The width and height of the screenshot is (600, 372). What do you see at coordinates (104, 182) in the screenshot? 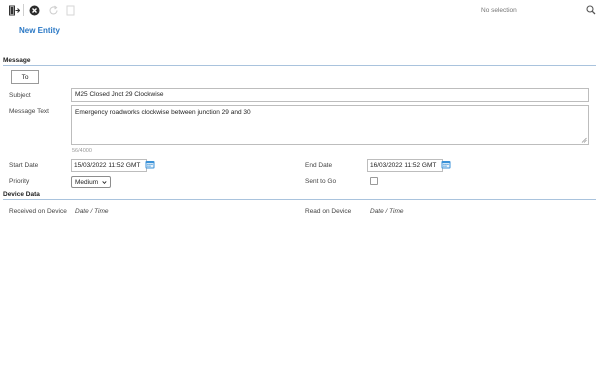
I see `chevron-down-icon` at bounding box center [104, 182].